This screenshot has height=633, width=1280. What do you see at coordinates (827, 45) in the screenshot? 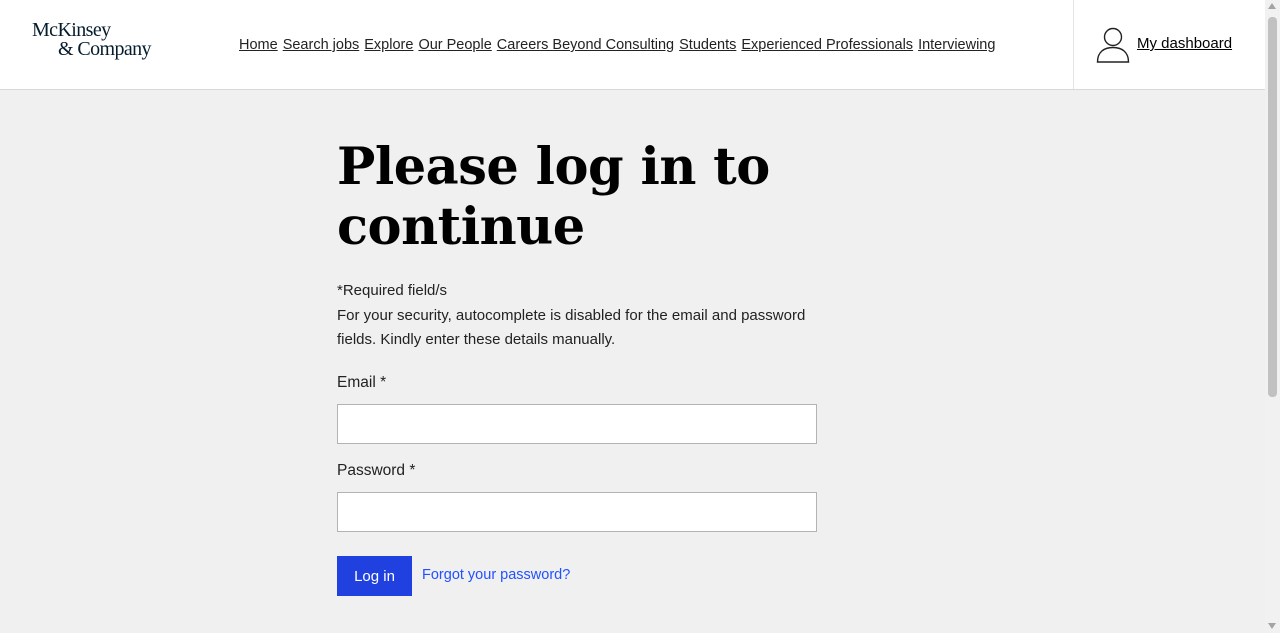
I see `nav-item-experienced-professionals: Experienced Professionals` at bounding box center [827, 45].